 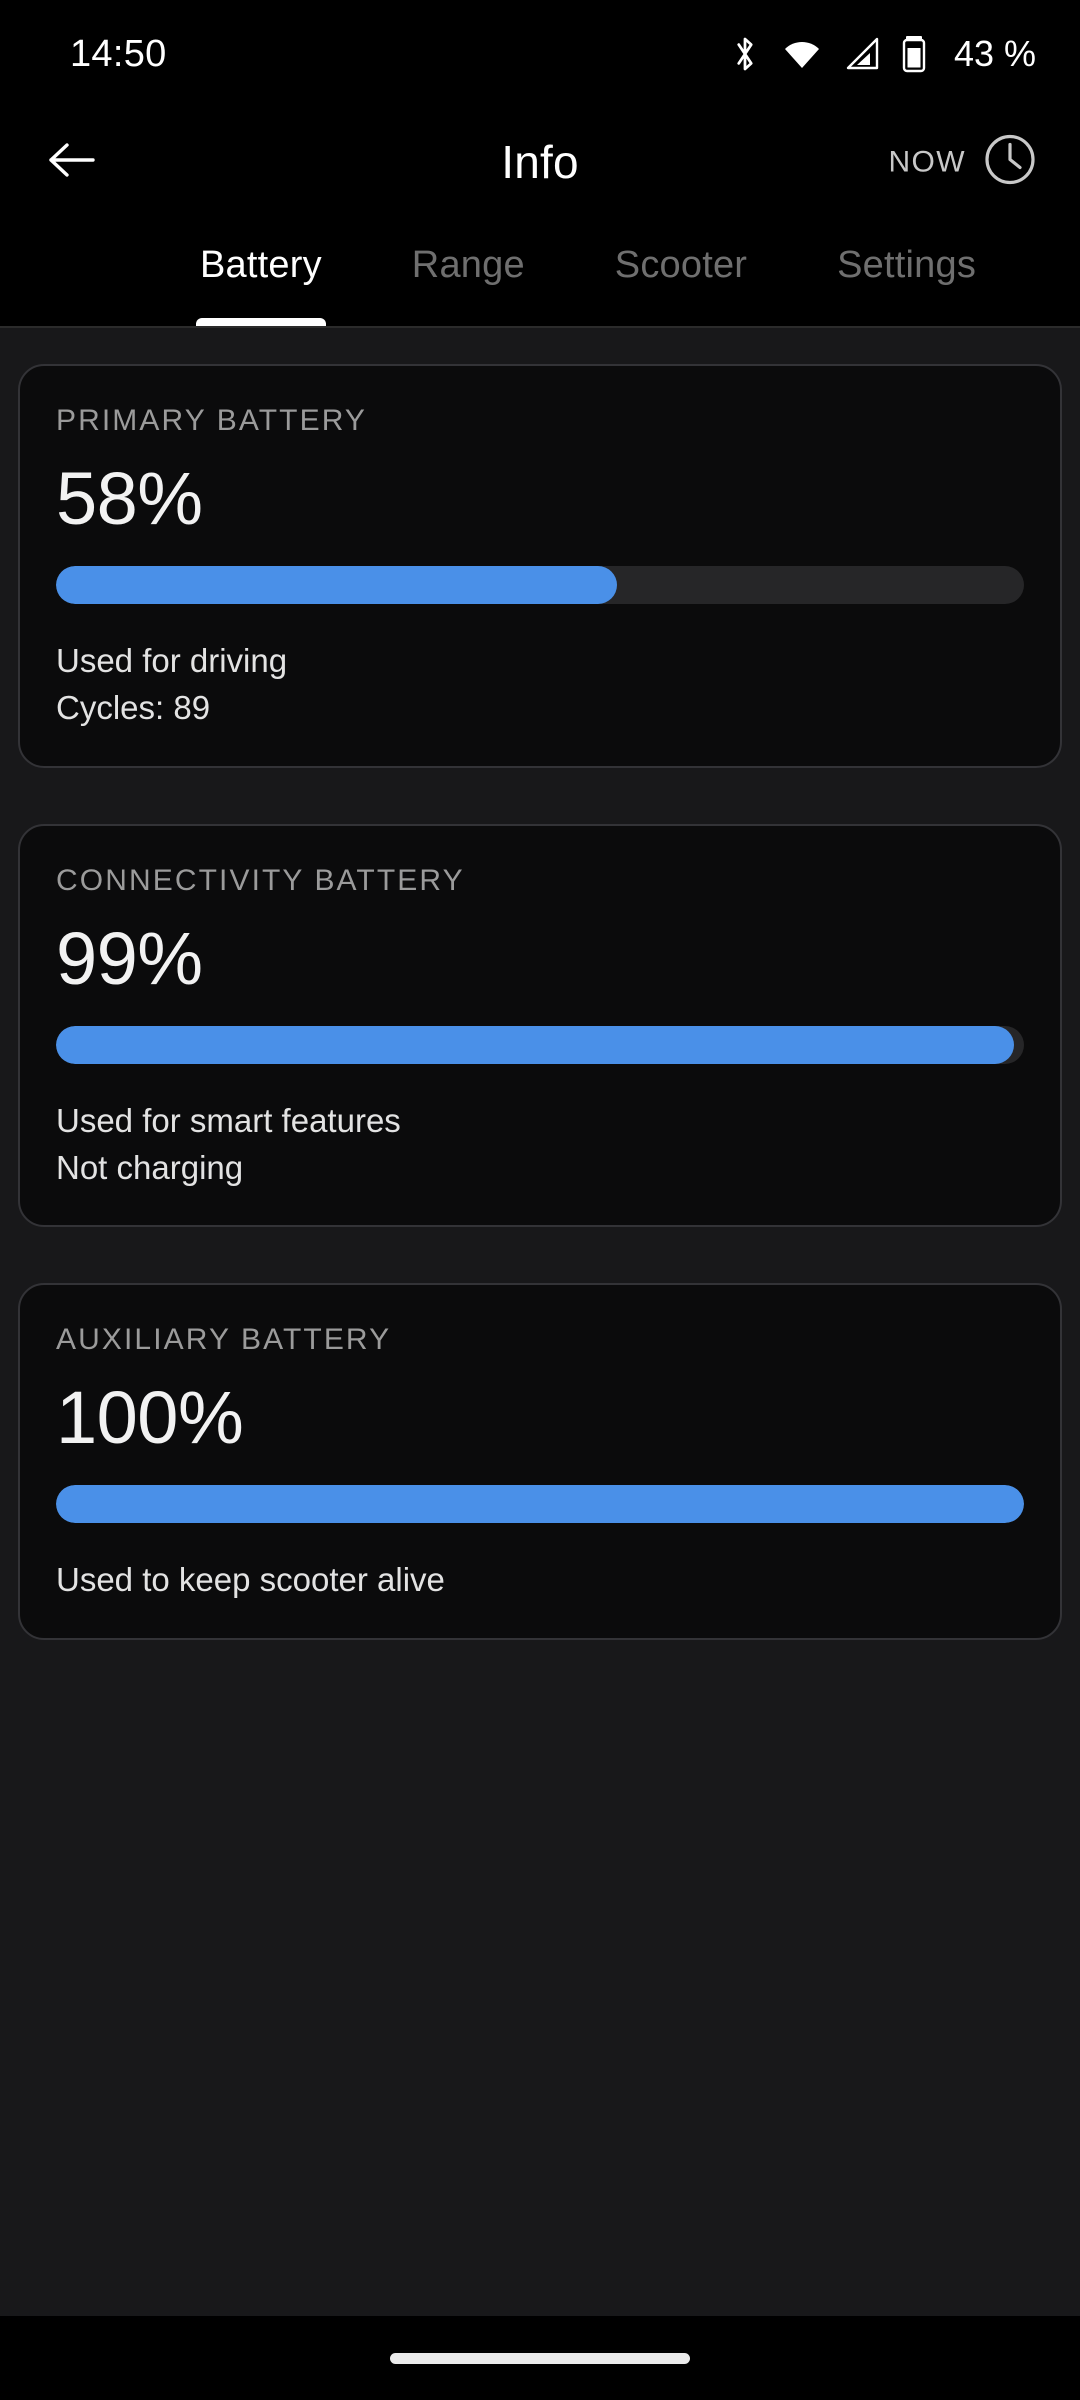 I want to click on card-value: 58%, so click(x=129, y=498).